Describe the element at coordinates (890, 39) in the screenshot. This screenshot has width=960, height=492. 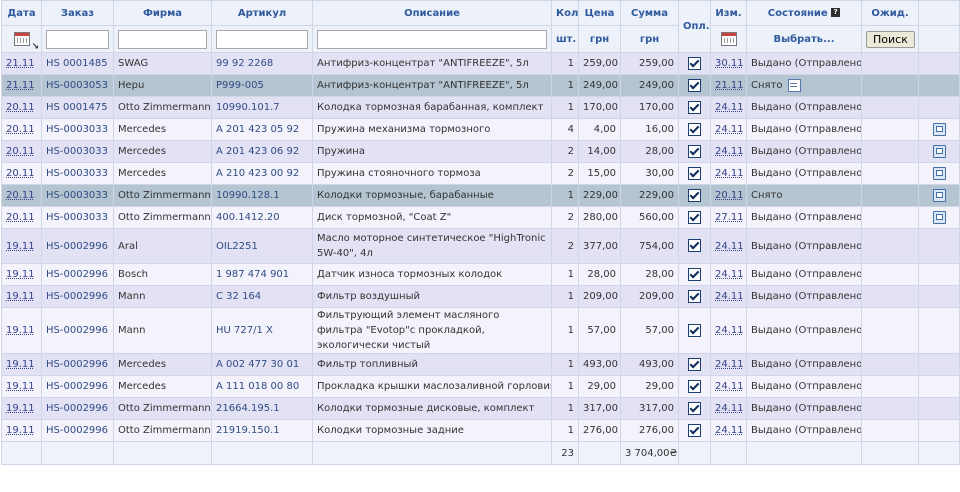
I see `search-button: Поиск` at that location.